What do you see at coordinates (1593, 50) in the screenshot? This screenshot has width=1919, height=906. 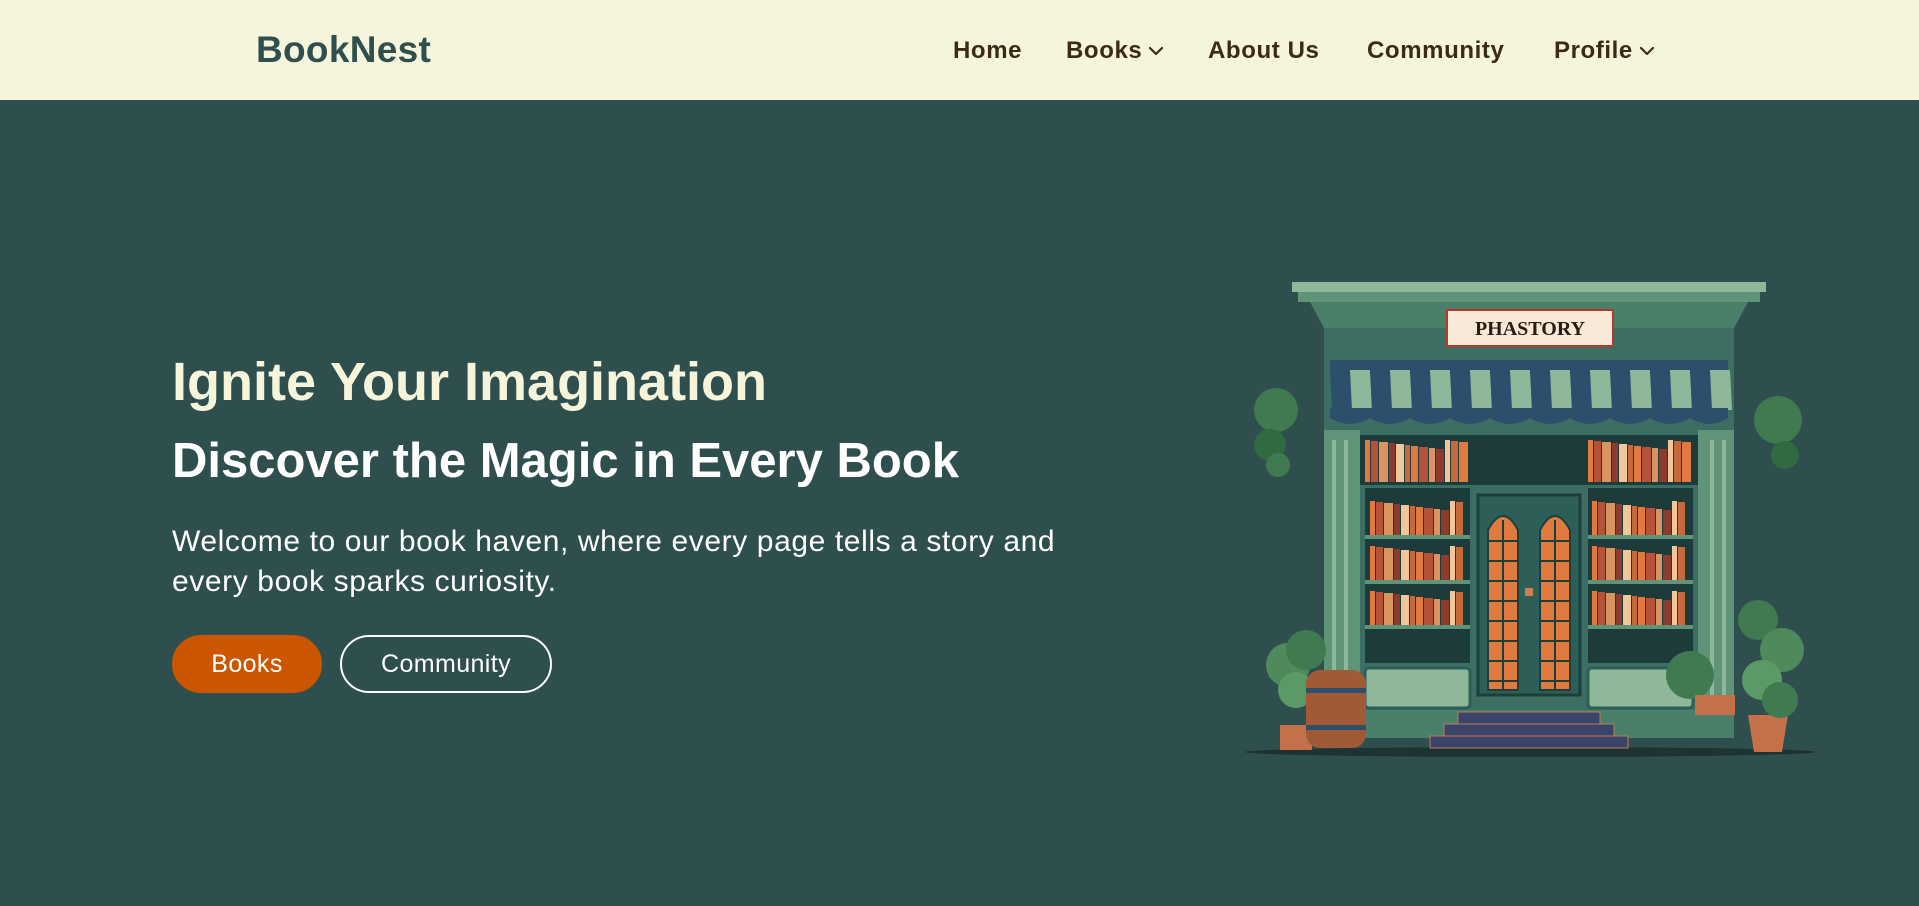 I see `nav-item-label: Profile` at bounding box center [1593, 50].